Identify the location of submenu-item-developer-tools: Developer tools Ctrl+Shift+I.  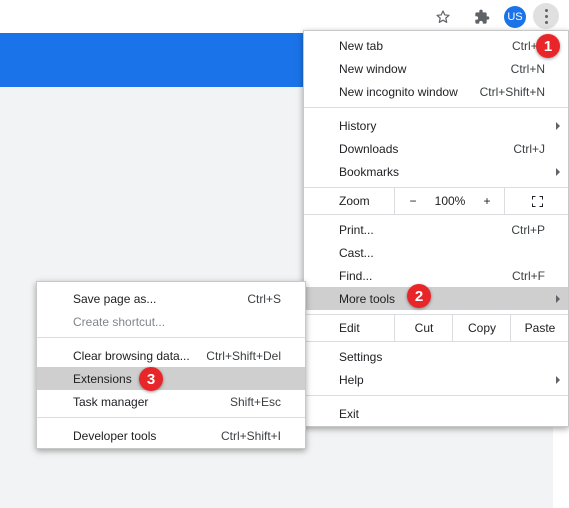
(171, 435).